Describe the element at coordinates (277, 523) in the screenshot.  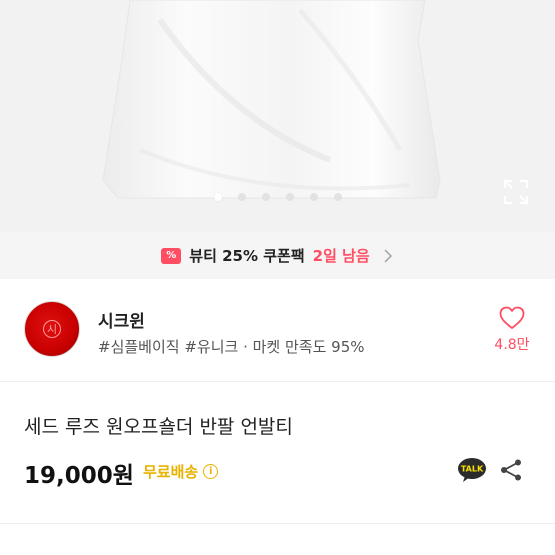
I see `section-divider` at that location.